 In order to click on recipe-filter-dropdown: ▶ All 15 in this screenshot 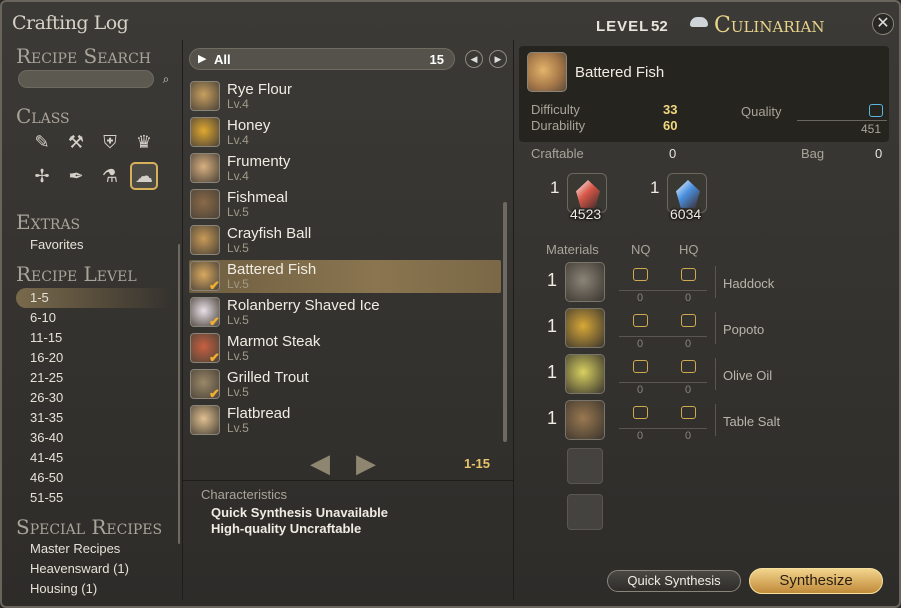, I will do `click(322, 59)`.